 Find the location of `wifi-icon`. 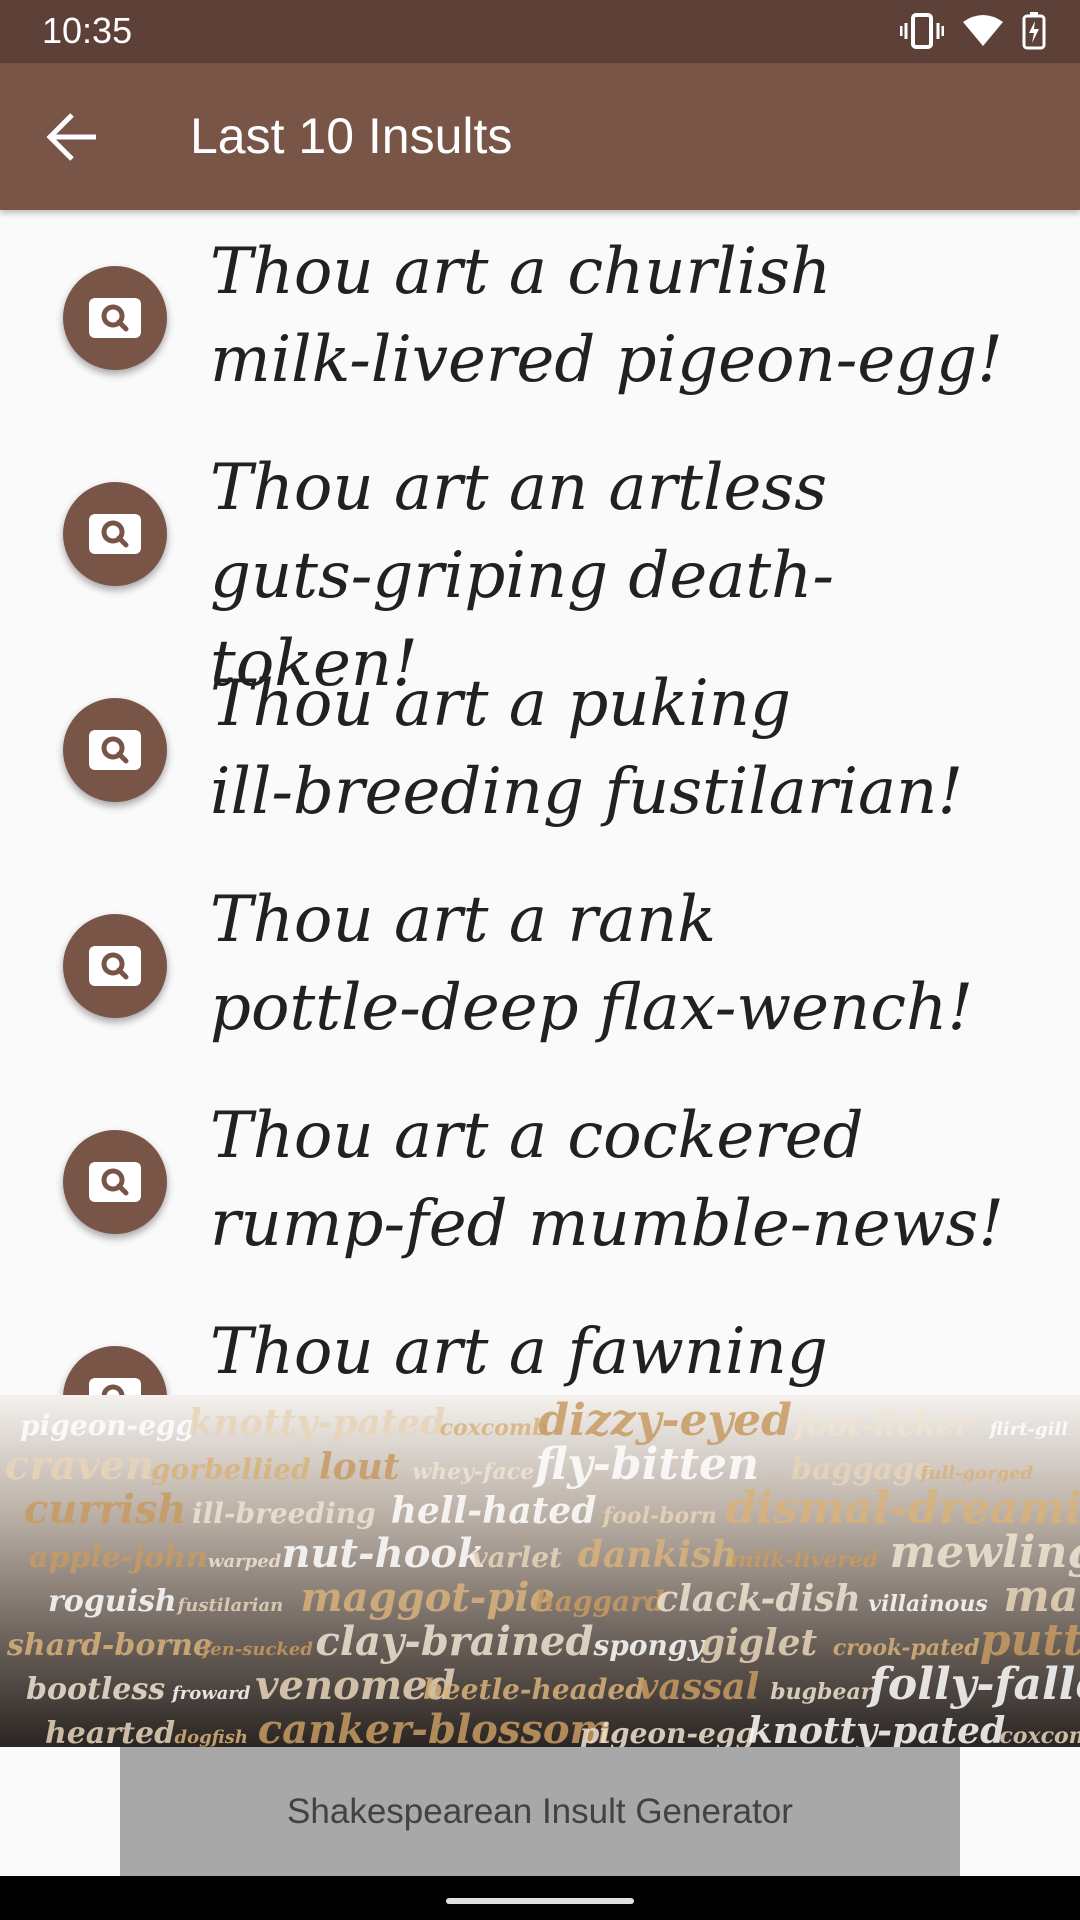

wifi-icon is located at coordinates (983, 30).